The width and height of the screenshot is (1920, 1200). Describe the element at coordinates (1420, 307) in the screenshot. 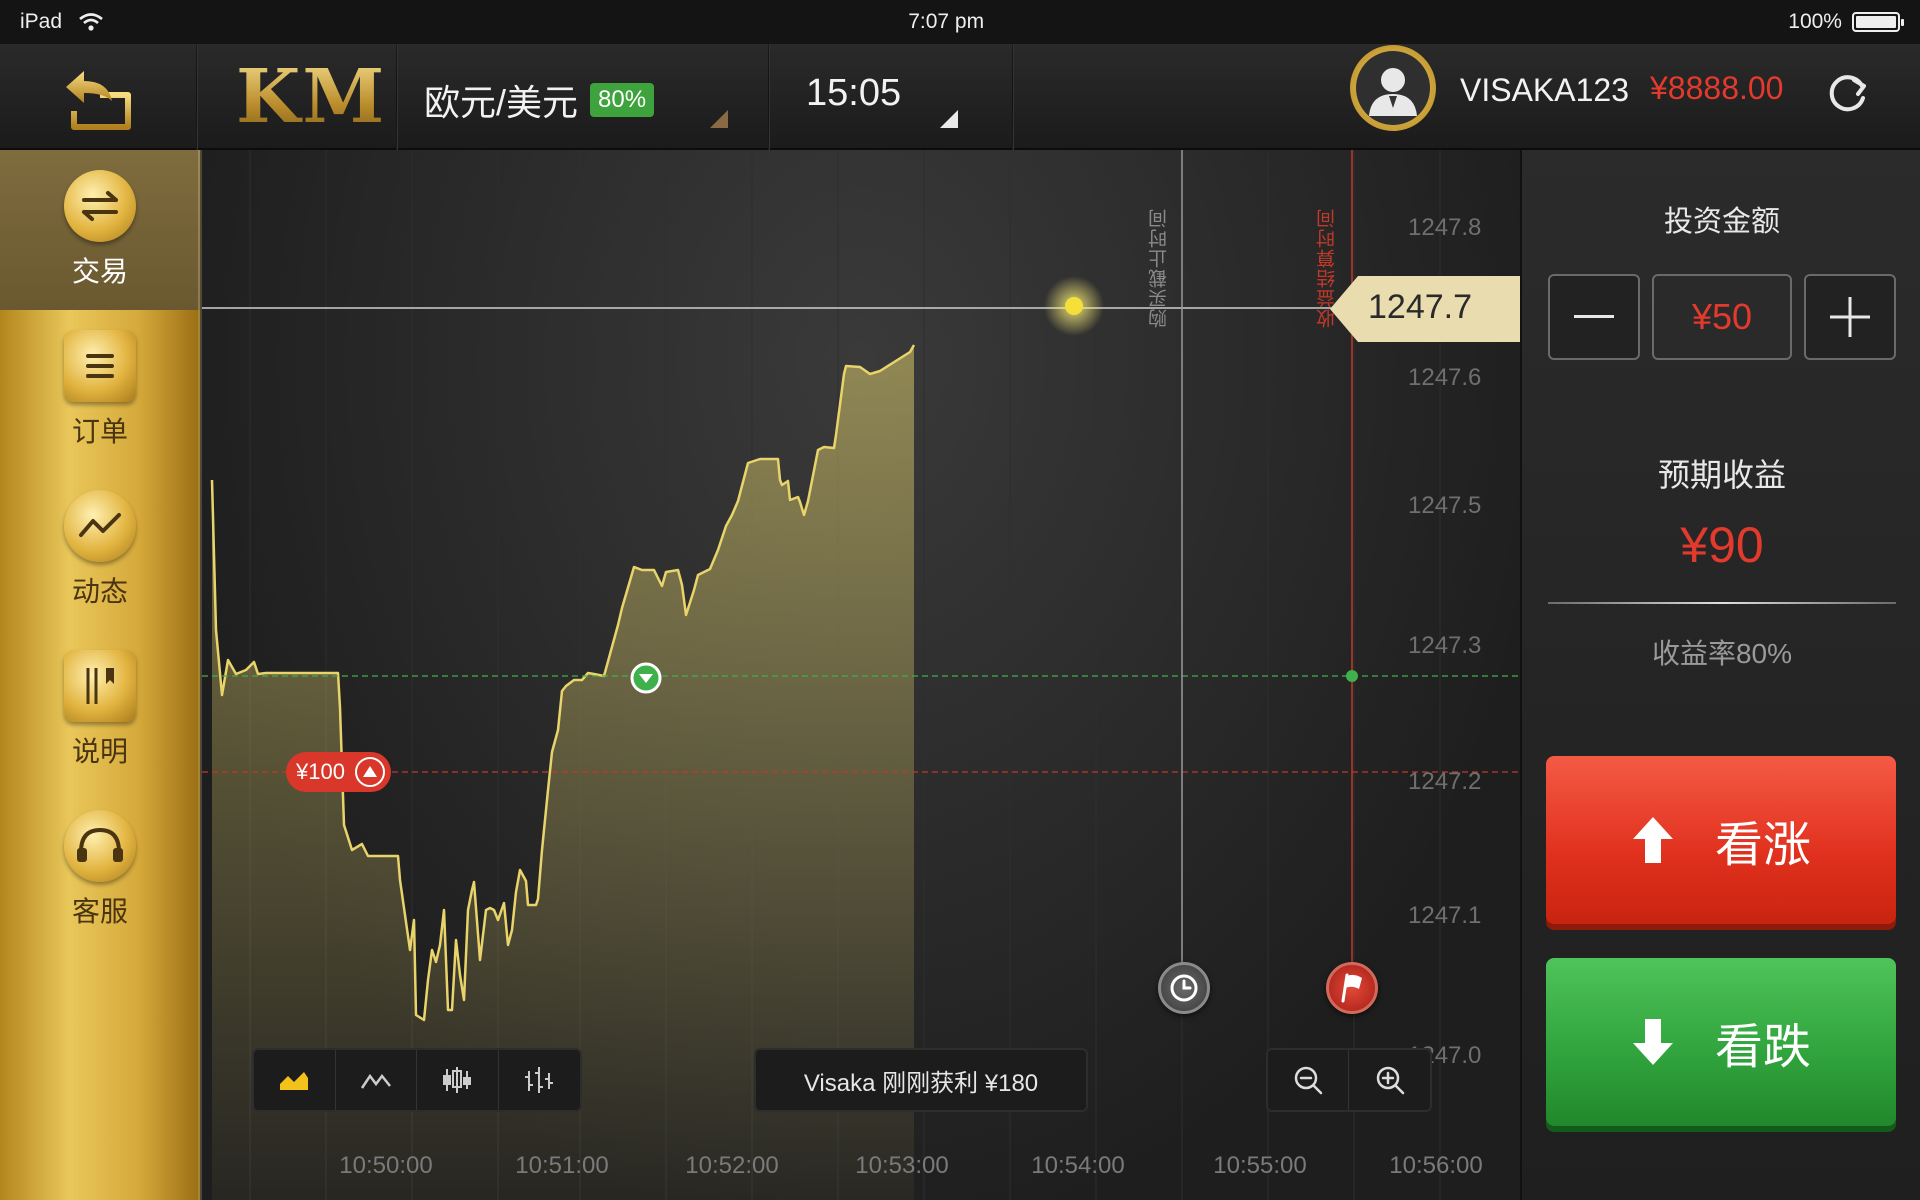

I see `current-price-value: 1247.7` at that location.